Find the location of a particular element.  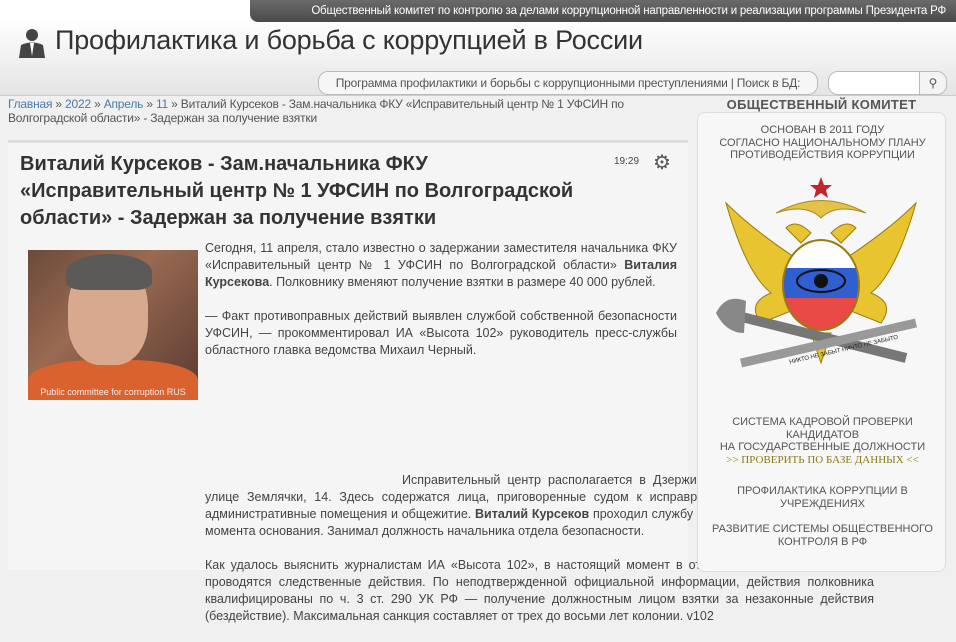

magnifier-icon: ⚲ is located at coordinates (933, 83).